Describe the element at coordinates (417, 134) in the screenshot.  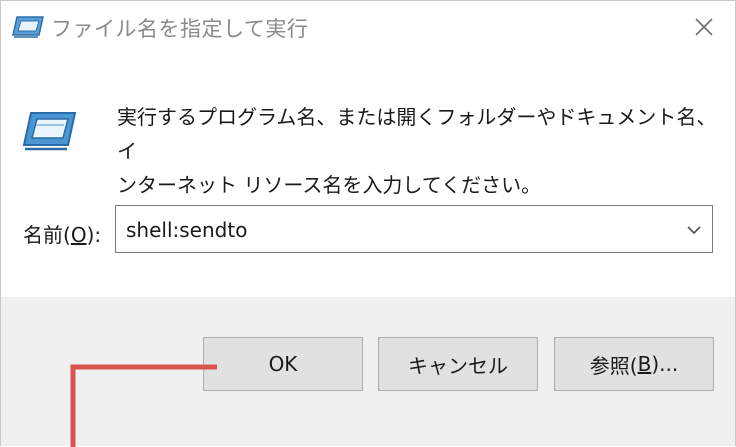
I see `description-line: 実行するプログラム名、または開くフォルダーやドキュメント名、イ` at that location.